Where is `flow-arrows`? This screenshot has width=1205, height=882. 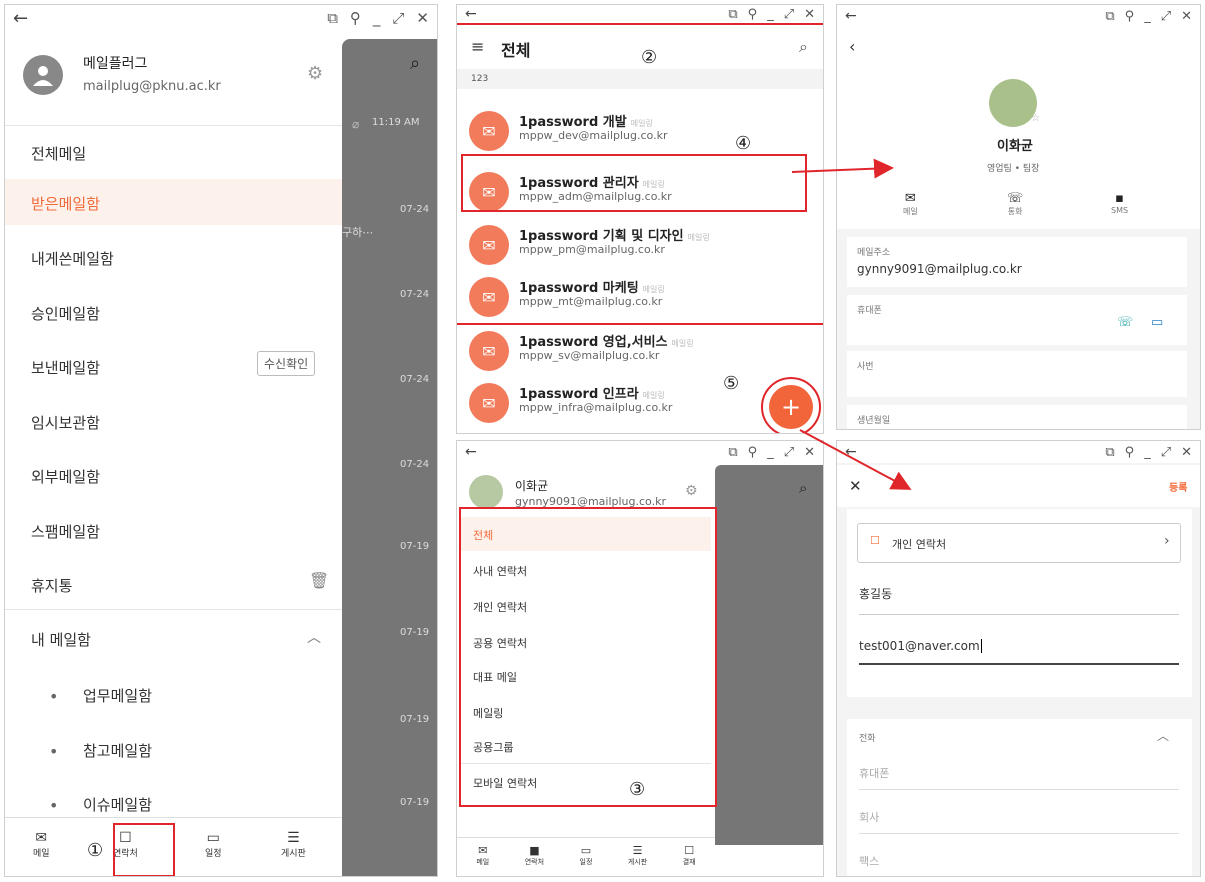
flow-arrows is located at coordinates (851, 324).